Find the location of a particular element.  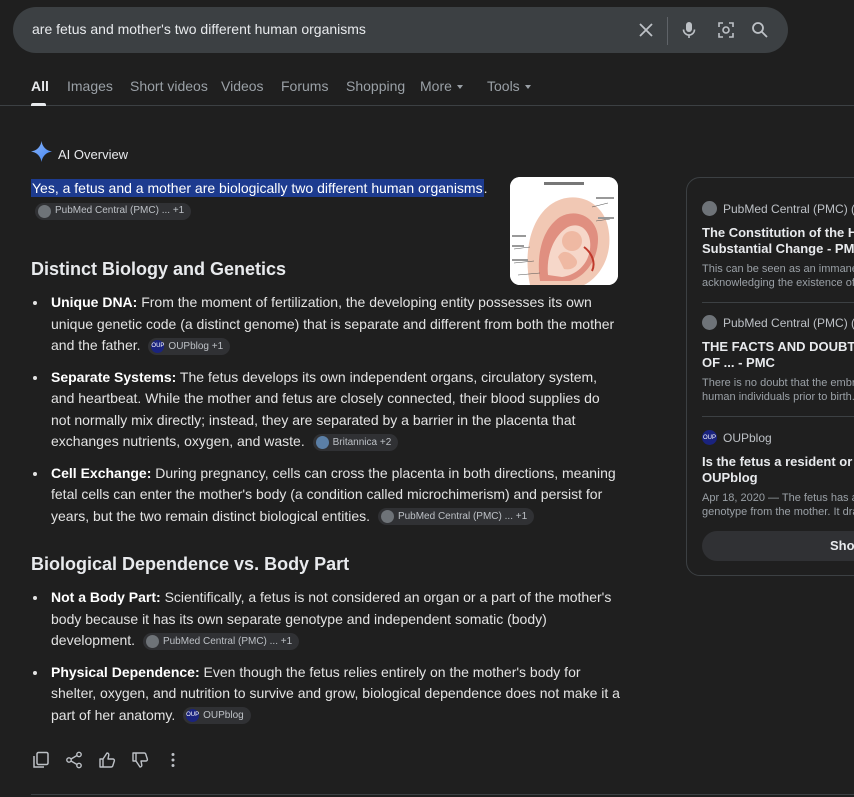

tab-tools: Tools is located at coordinates (509, 86).